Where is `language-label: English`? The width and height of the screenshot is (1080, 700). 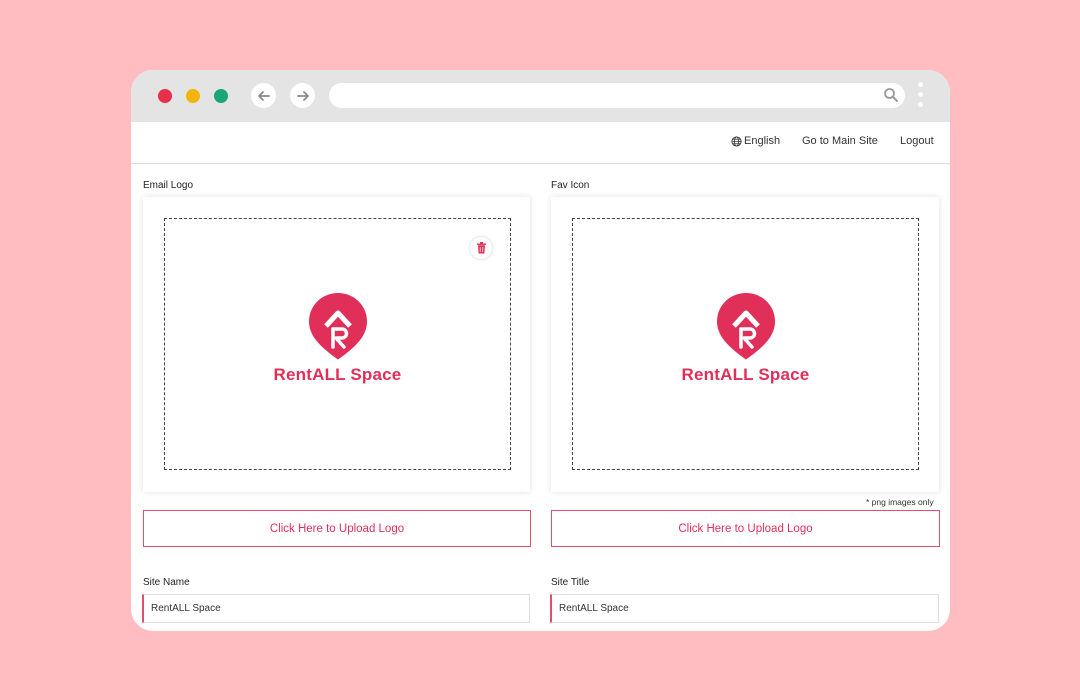
language-label: English is located at coordinates (762, 141).